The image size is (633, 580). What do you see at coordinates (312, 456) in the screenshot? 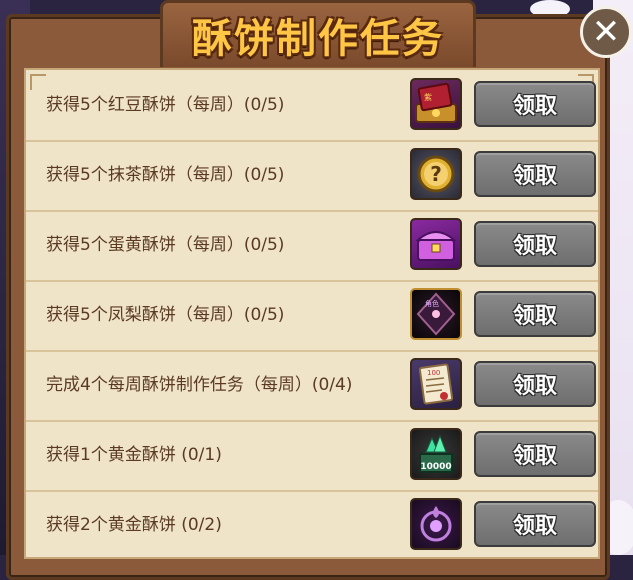
I see `task-row: 获得1个黄金酥饼 (0/1) 10000 领取` at bounding box center [312, 456].